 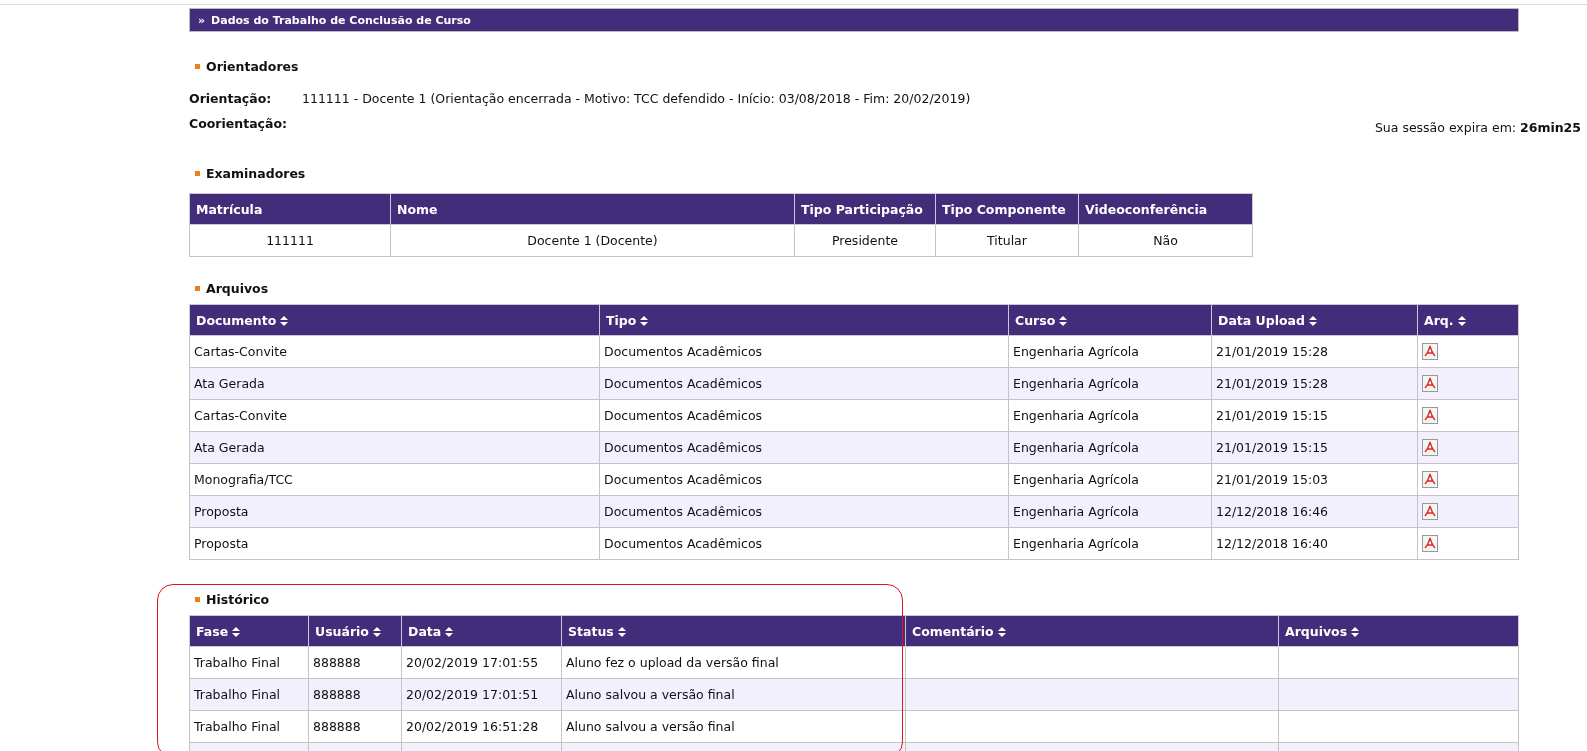 I want to click on column-header: Data Upload, so click(x=1314, y=320).